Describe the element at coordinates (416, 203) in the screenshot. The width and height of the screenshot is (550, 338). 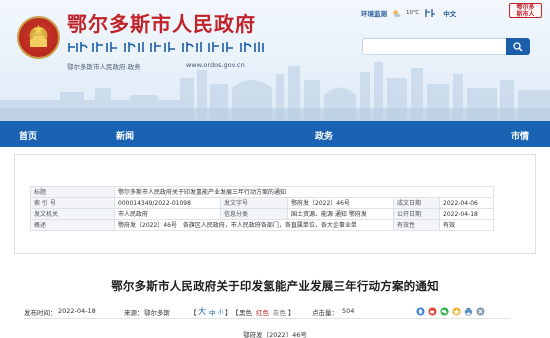
I see `info-label-written-date: 成文日期` at that location.